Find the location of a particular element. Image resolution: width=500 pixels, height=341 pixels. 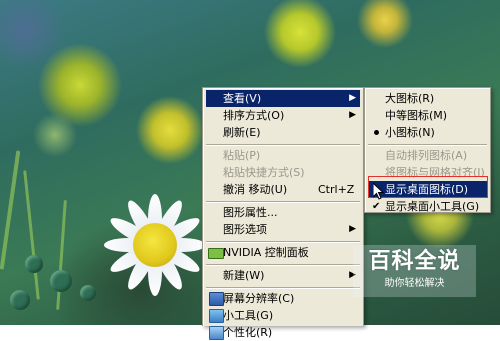

daisy-center is located at coordinates (155, 245).